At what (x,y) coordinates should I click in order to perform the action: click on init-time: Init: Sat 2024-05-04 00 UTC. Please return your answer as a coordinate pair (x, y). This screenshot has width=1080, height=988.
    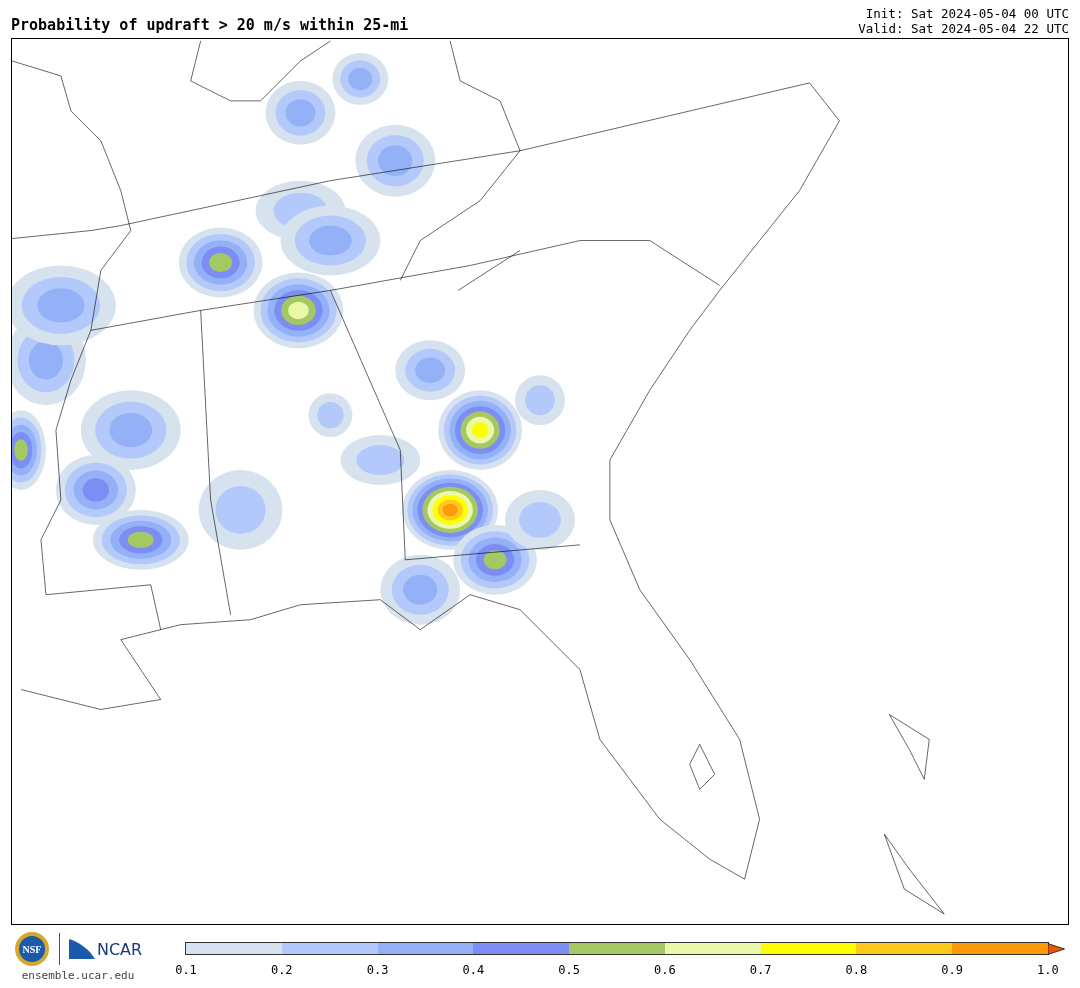
    Looking at the image, I should click on (966, 13).